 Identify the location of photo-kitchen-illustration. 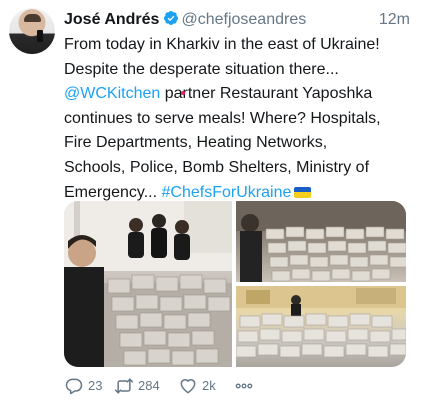
(321, 241).